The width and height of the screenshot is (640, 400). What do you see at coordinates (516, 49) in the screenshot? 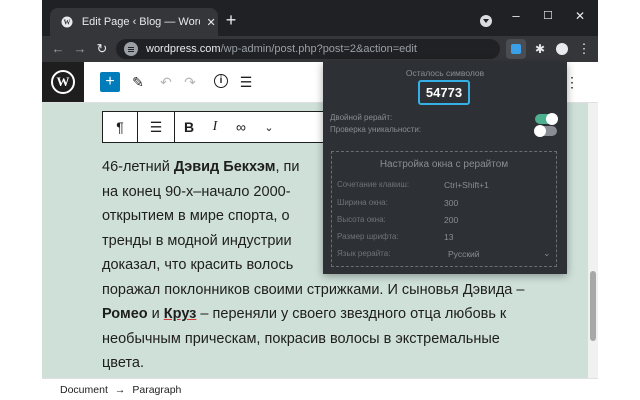
I see `rewrite-extension-icon` at bounding box center [516, 49].